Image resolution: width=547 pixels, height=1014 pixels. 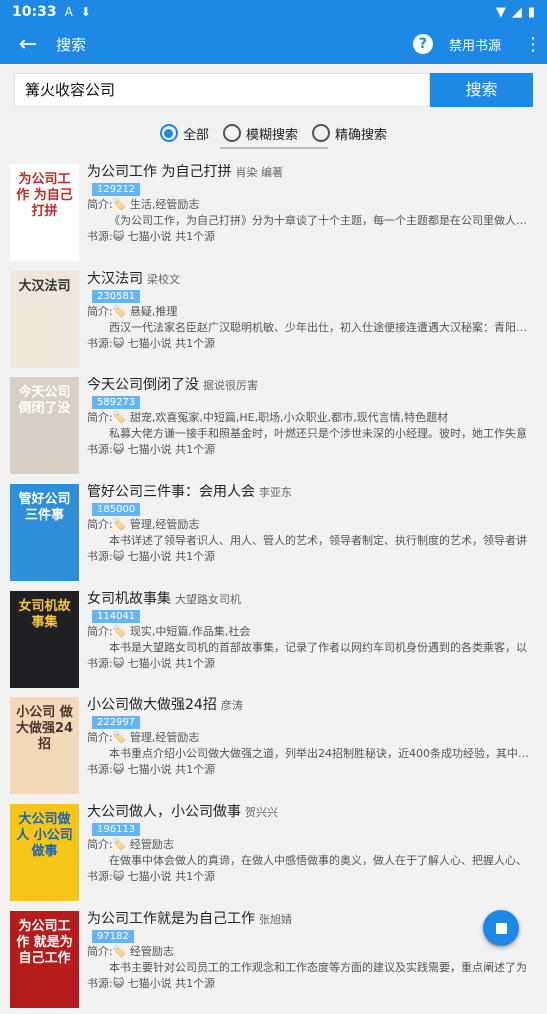 I want to click on book-cover: 大汉法司, so click(x=44, y=319).